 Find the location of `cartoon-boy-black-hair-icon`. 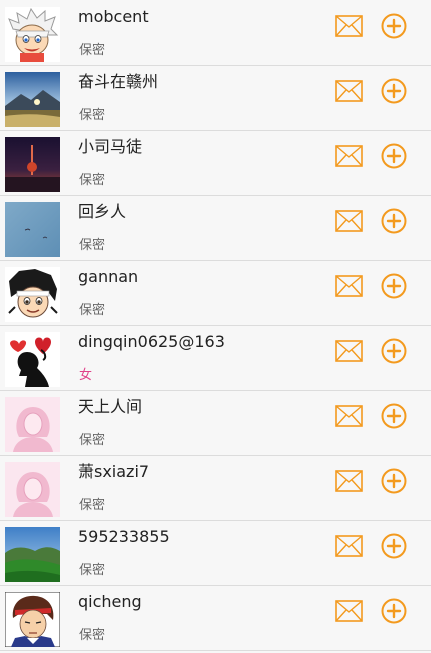

cartoon-boy-black-hair-icon is located at coordinates (32, 294).